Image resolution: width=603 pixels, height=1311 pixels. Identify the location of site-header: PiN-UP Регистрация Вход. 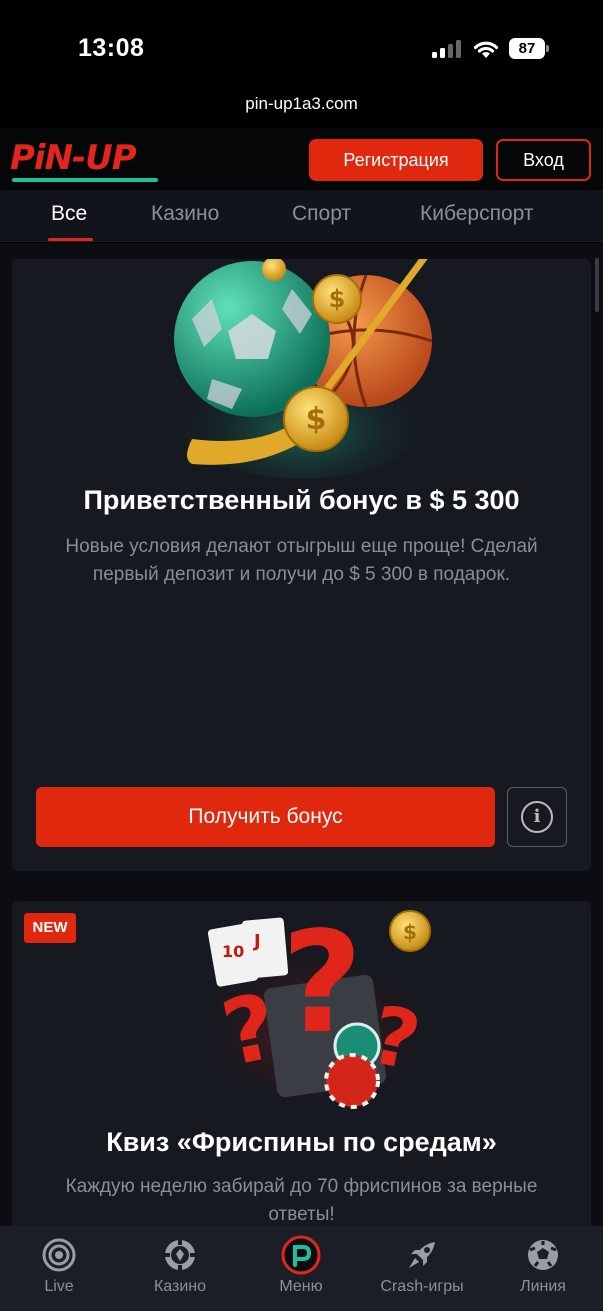
(301, 159).